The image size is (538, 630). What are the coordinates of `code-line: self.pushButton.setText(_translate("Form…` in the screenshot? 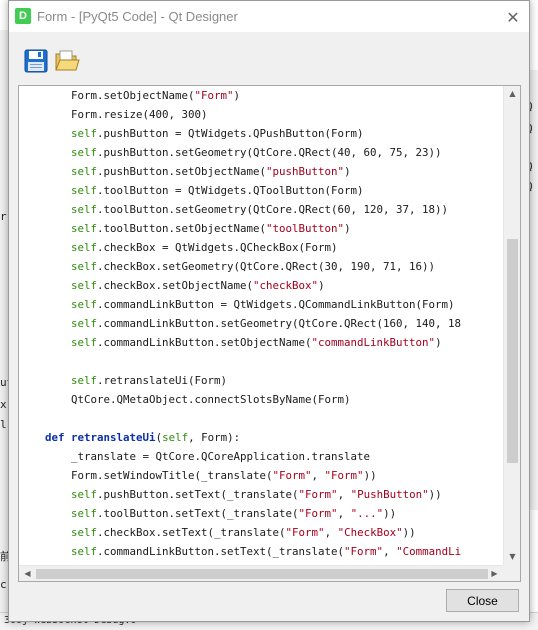 It's located at (230, 494).